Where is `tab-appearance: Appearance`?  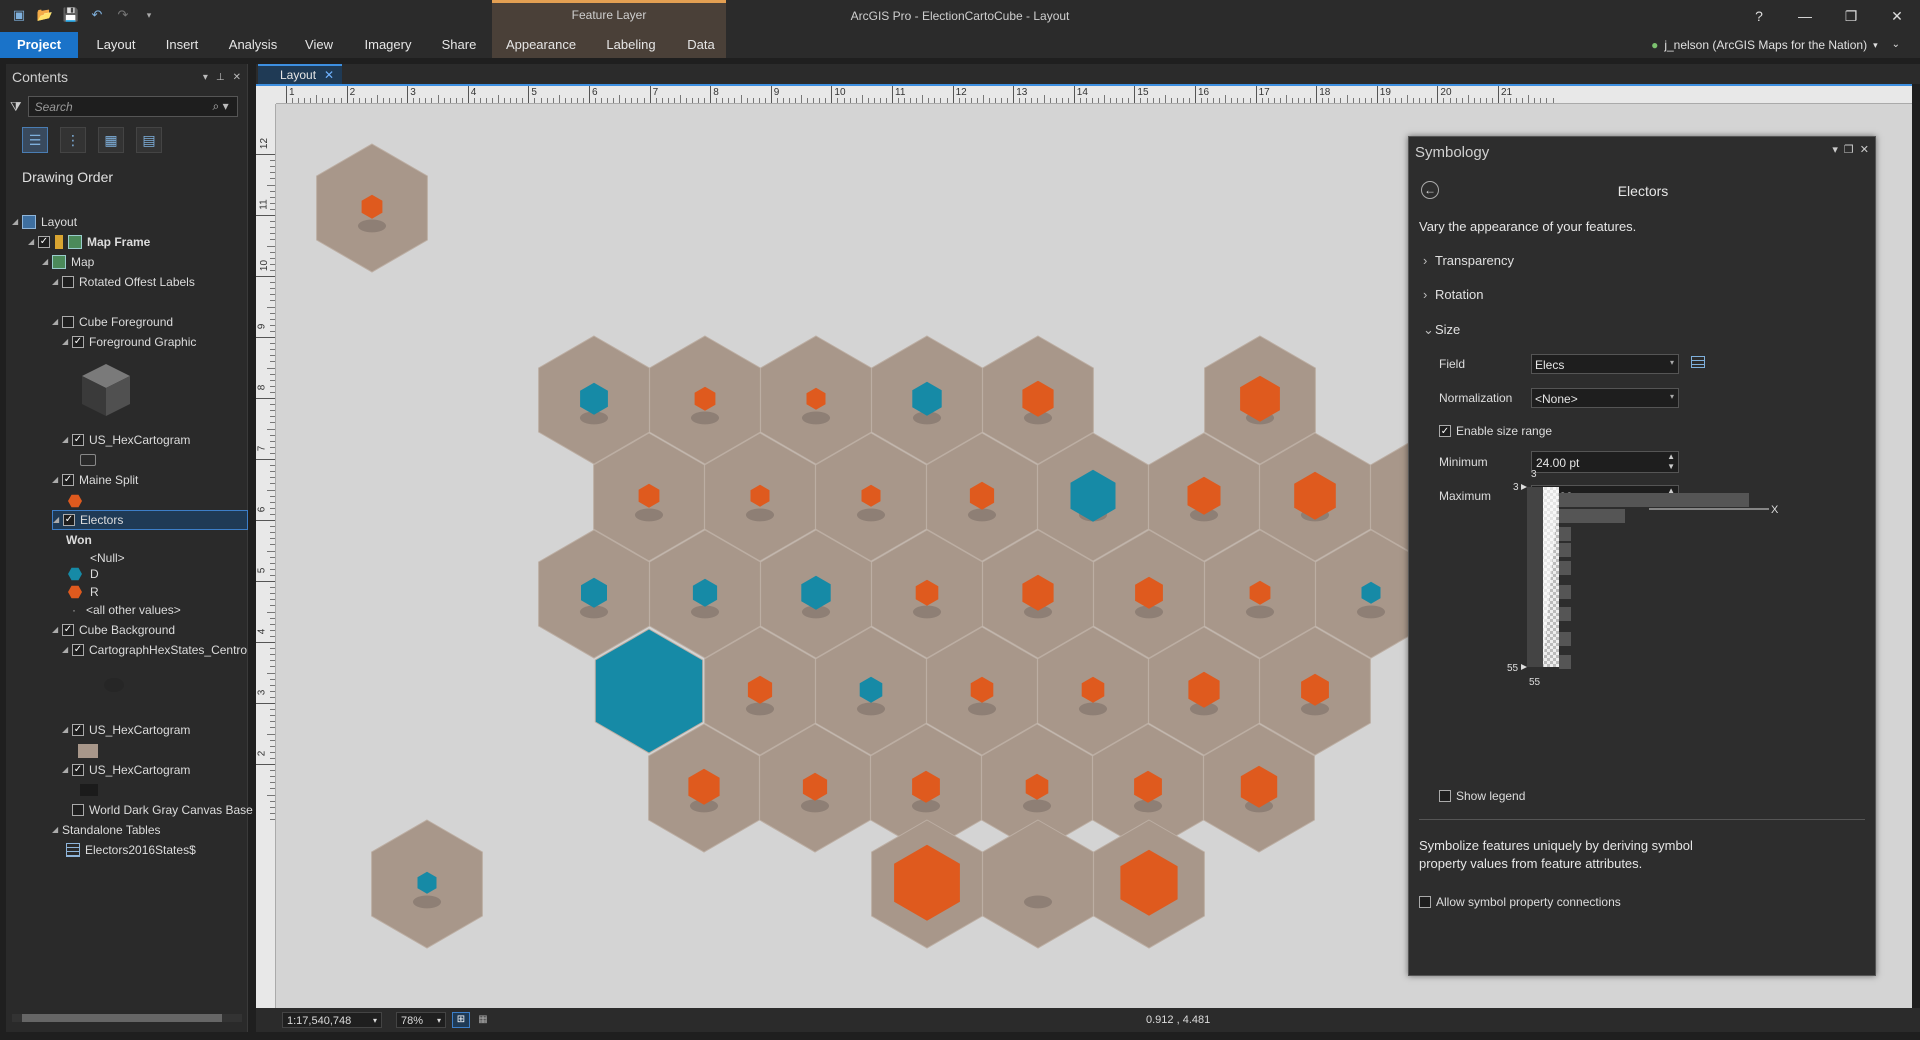
tab-appearance: Appearance is located at coordinates (541, 45).